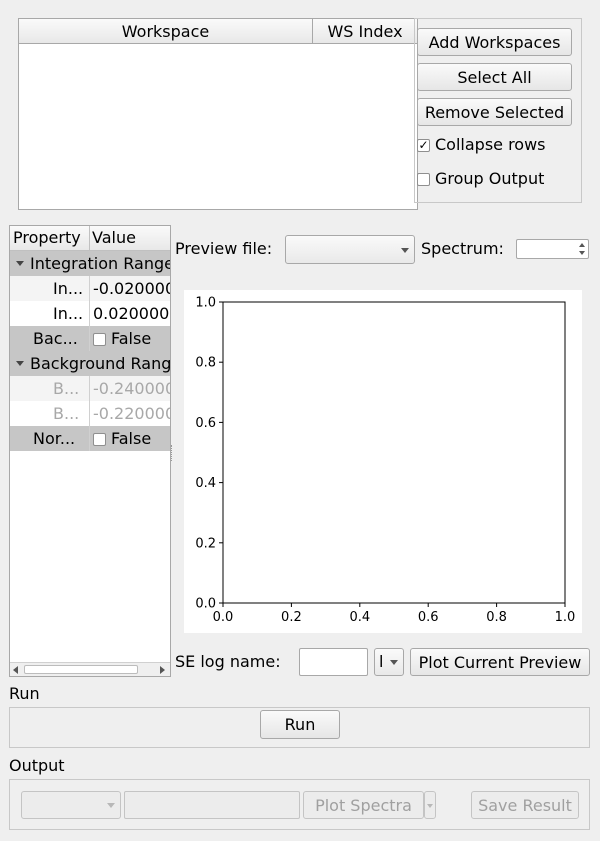 The height and width of the screenshot is (841, 600). What do you see at coordinates (205, 423) in the screenshot?
I see `y-tick-label: 0.6` at bounding box center [205, 423].